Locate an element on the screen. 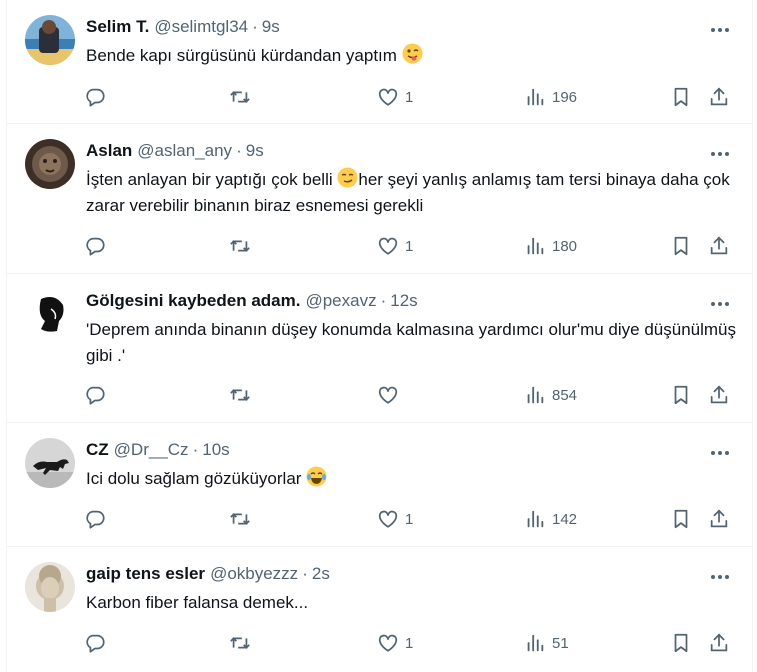  timestamp: 2s is located at coordinates (321, 574).